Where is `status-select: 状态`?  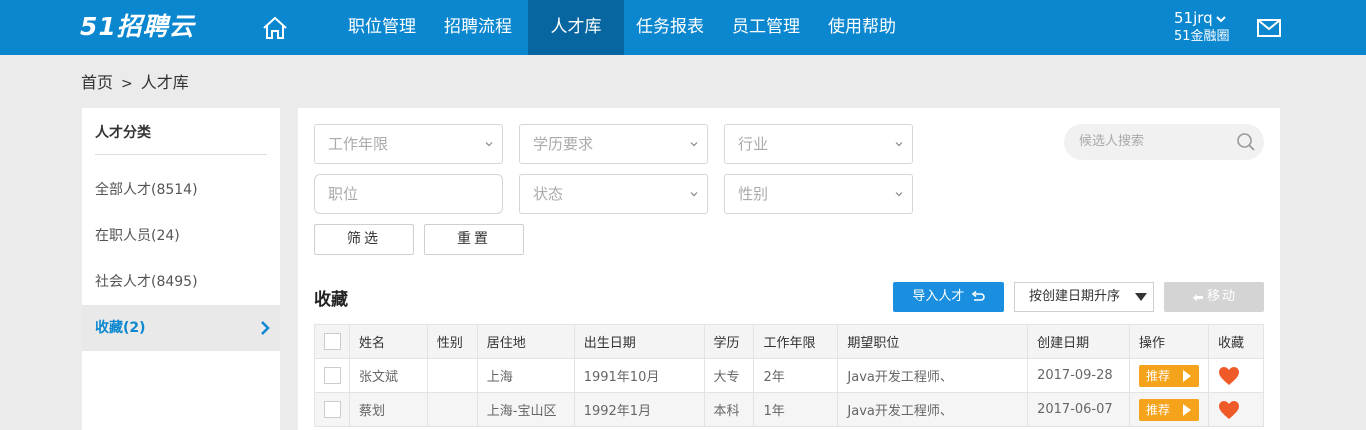 status-select: 状态 is located at coordinates (613, 194).